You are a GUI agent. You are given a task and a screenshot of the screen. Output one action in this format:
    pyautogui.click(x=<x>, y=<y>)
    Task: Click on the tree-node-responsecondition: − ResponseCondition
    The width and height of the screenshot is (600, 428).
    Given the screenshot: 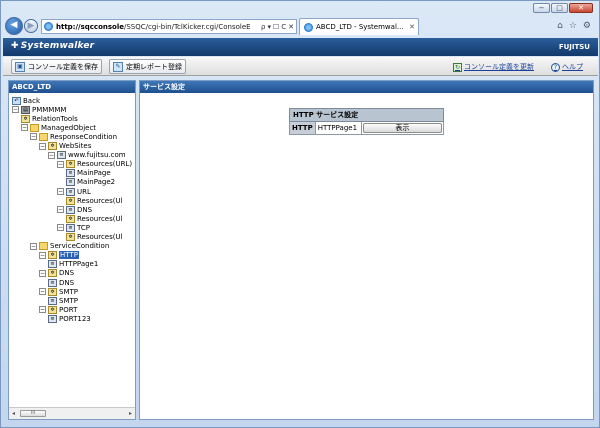 What is the action you would take?
    pyautogui.click(x=73, y=136)
    